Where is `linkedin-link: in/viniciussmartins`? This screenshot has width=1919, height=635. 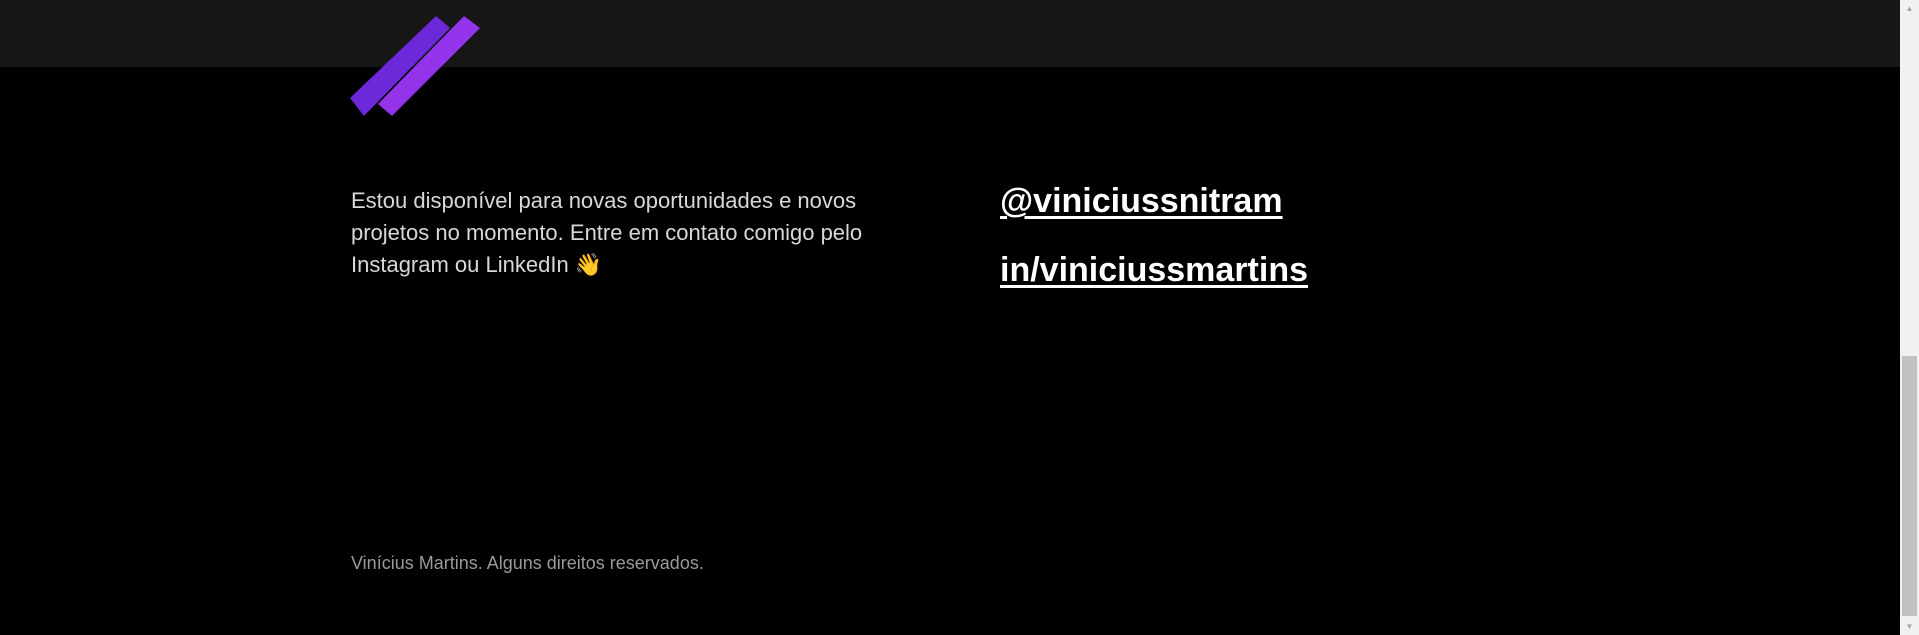 linkedin-link: in/viniciussmartins is located at coordinates (1154, 270).